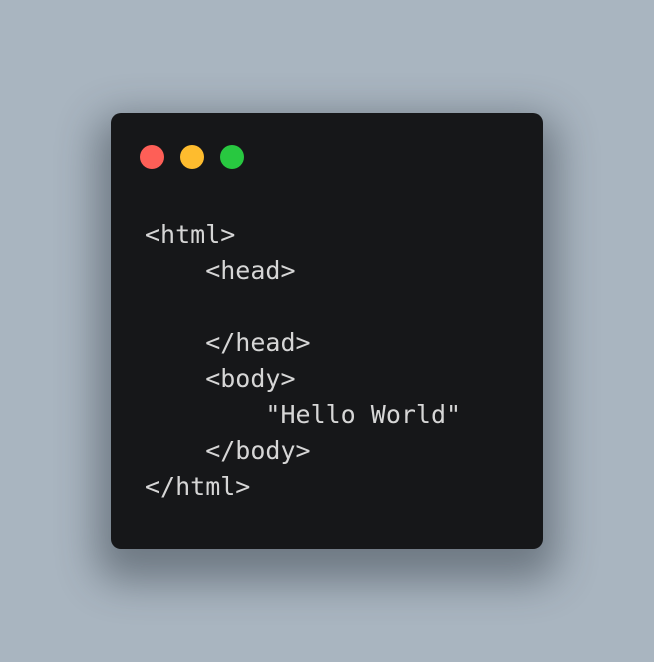  What do you see at coordinates (303, 414) in the screenshot?
I see `code-line: "Hello World"` at bounding box center [303, 414].